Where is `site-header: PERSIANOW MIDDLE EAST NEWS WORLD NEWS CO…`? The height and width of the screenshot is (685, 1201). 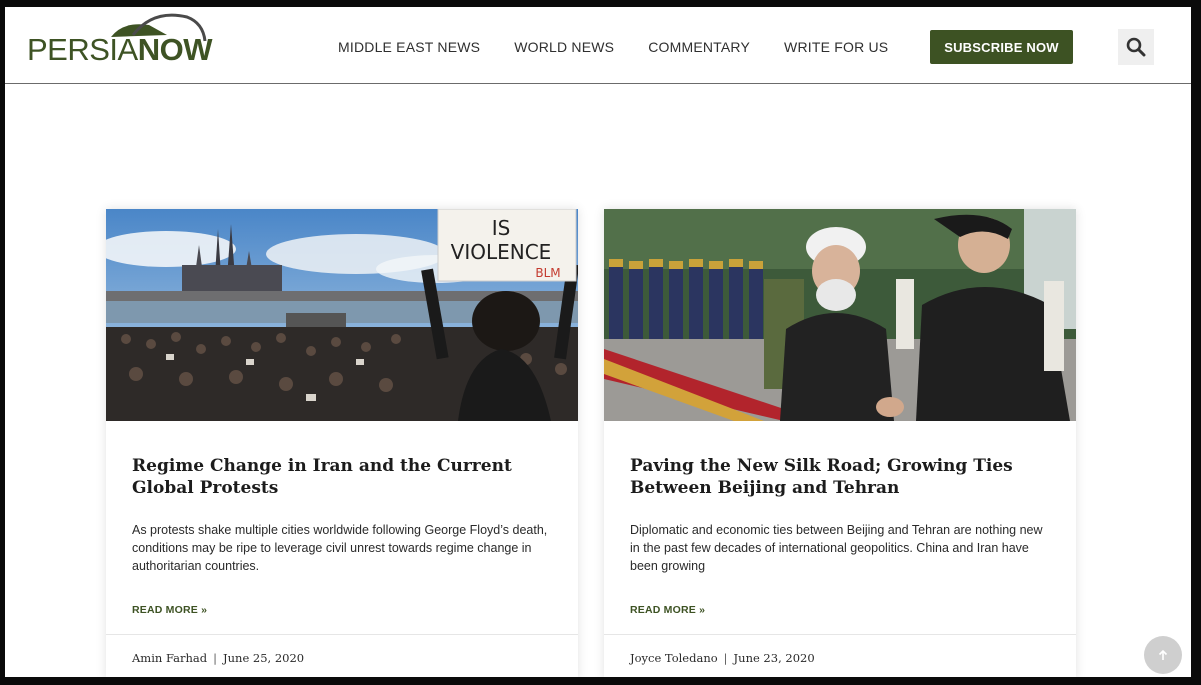
site-header: PERSIANOW MIDDLE EAST NEWS WORLD NEWS CO… is located at coordinates (598, 45).